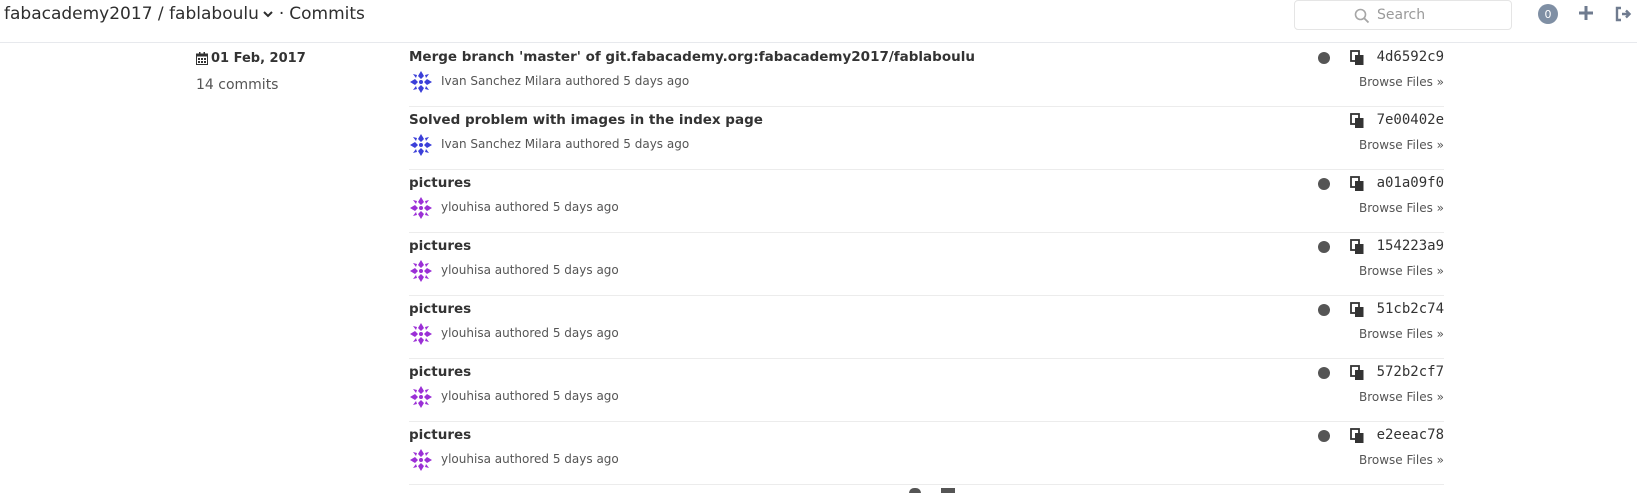 This screenshot has width=1637, height=493. I want to click on breadcrumb-group-link: fabacademy2017, so click(78, 14).